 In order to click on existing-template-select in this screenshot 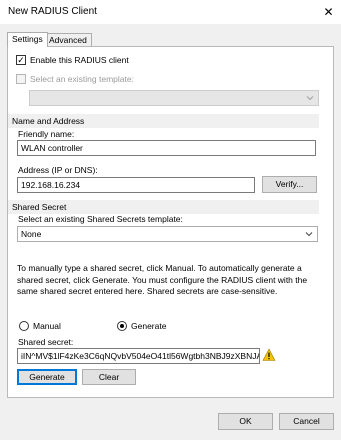, I will do `click(174, 98)`.